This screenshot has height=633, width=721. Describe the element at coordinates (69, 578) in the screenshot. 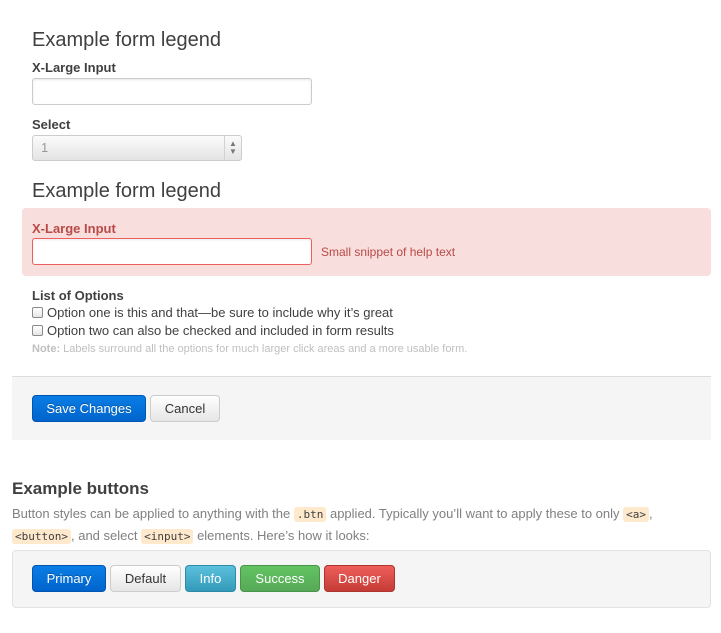

I see `primary-button: Primary` at that location.